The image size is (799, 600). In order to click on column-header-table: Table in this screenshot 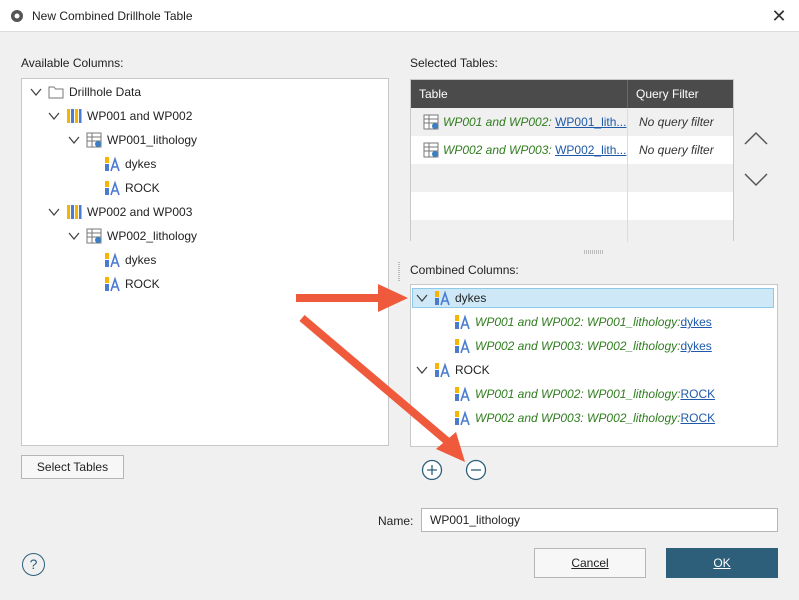, I will do `click(429, 94)`.